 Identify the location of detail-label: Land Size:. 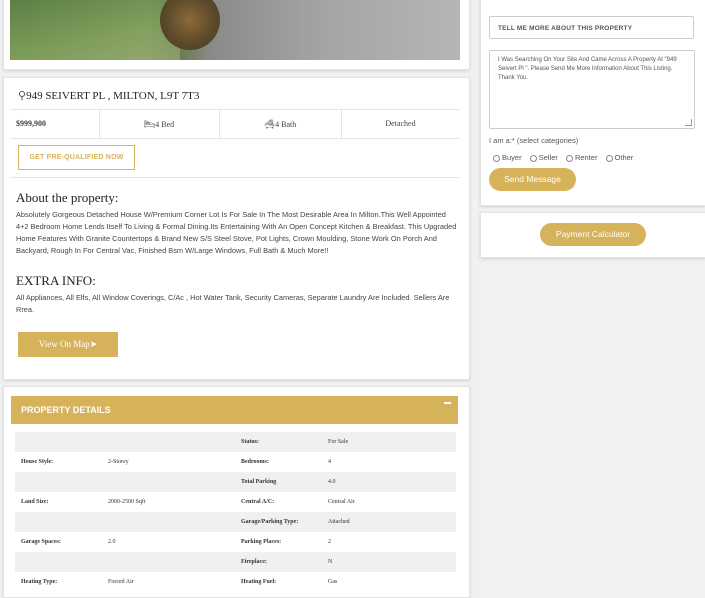
(35, 502).